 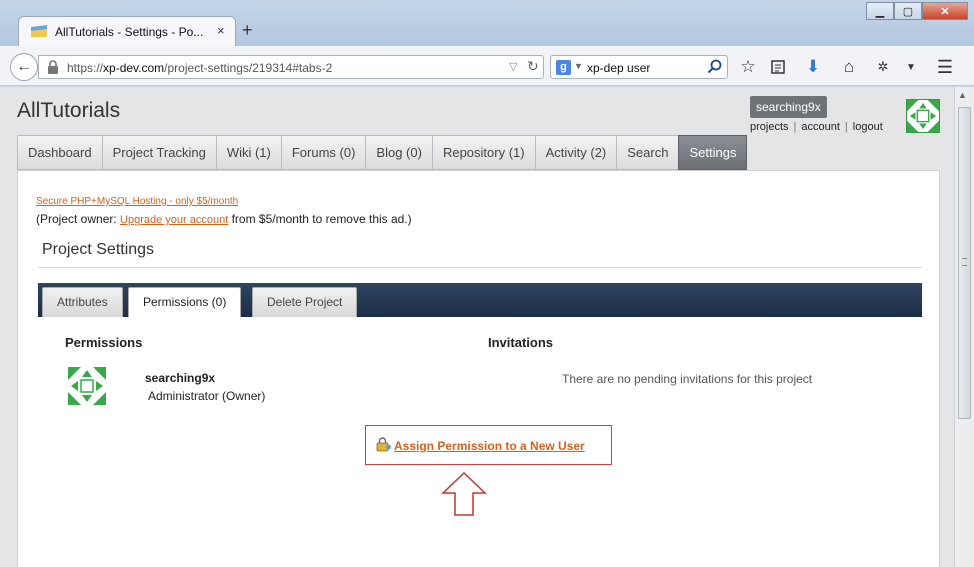 I want to click on nav-forums: Forums (0), so click(x=323, y=152).